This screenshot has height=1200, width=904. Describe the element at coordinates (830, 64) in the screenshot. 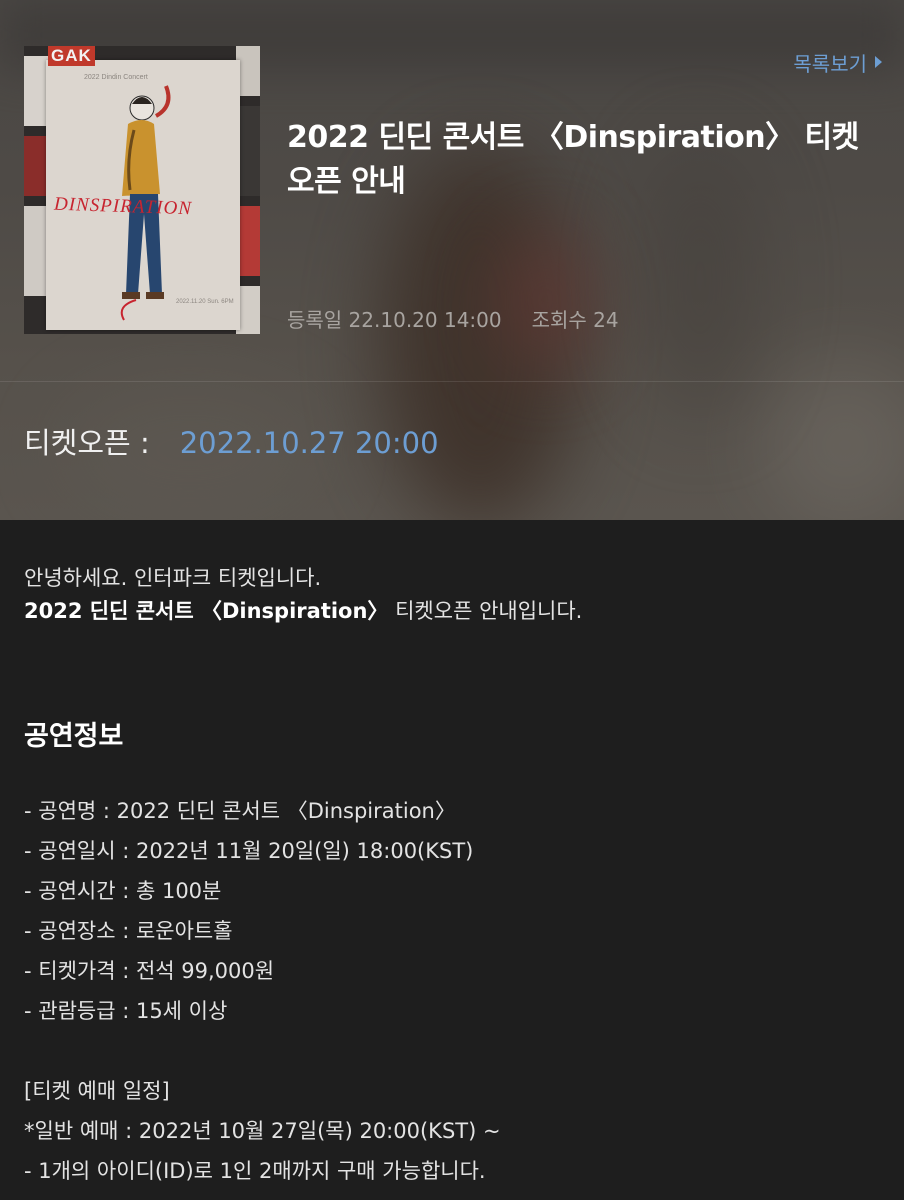

I see `list-view-label: 목록보기` at that location.